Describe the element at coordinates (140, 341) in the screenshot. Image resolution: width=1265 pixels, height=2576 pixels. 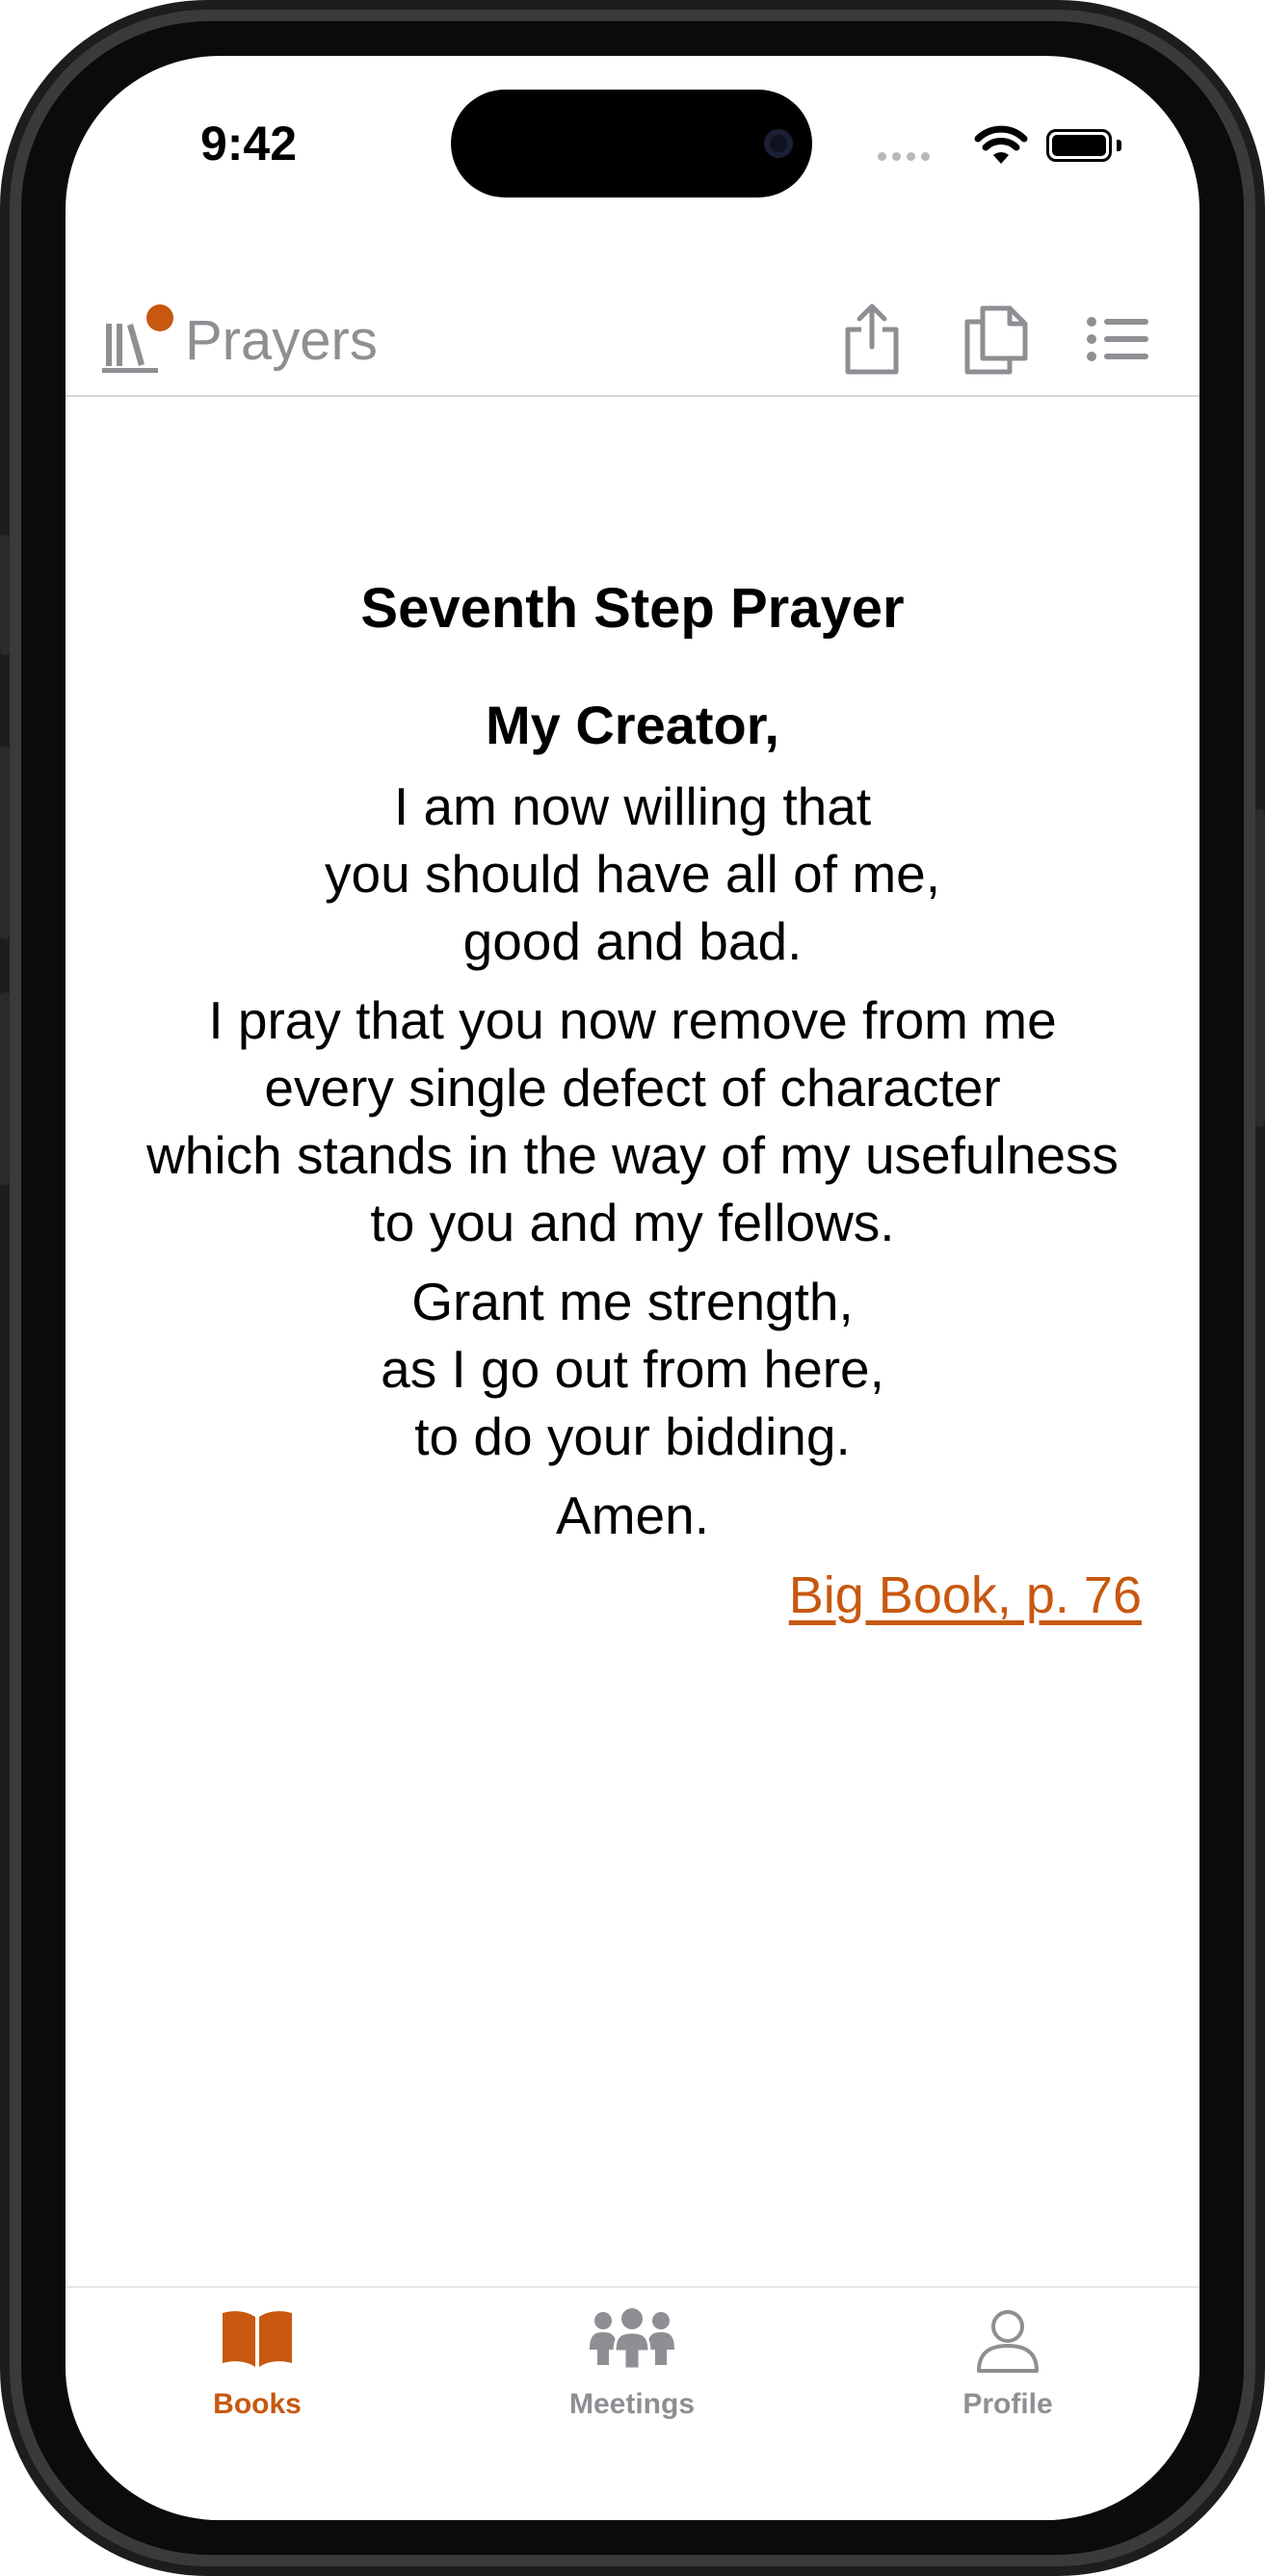
I see `library-icon` at that location.